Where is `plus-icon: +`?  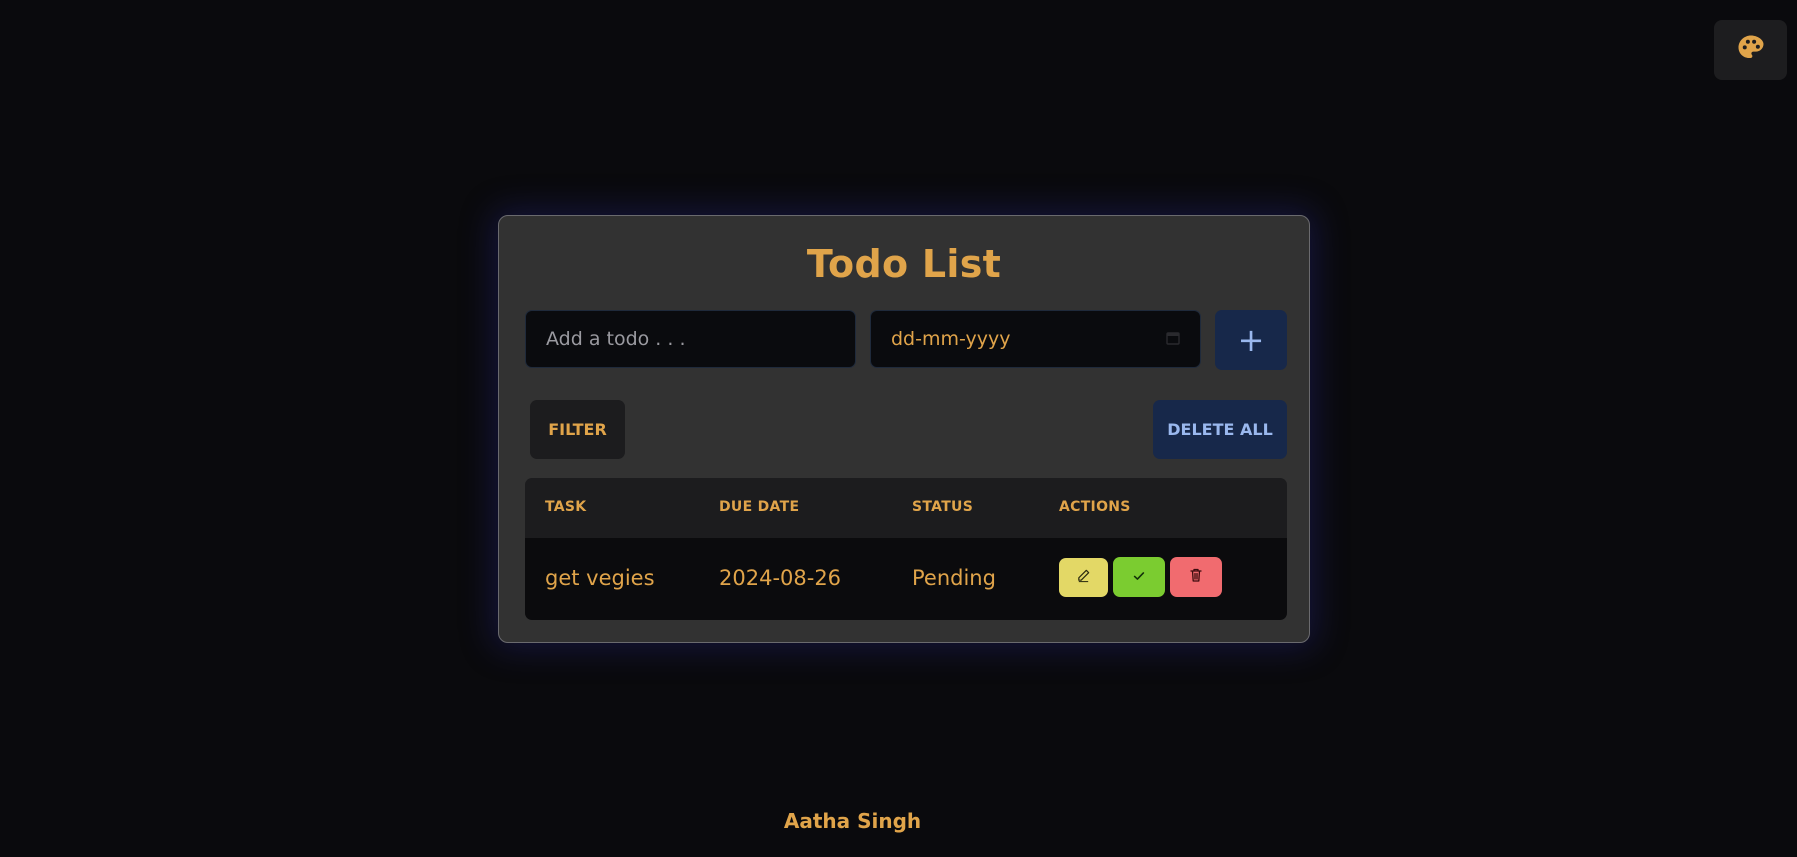 plus-icon: + is located at coordinates (1251, 340).